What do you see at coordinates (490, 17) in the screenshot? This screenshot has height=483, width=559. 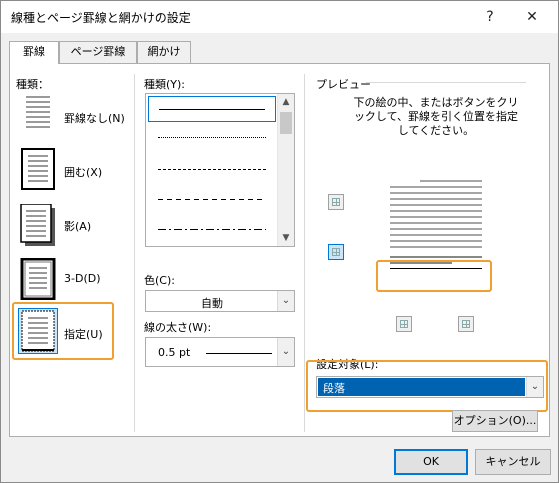 I see `help-icon: ?` at bounding box center [490, 17].